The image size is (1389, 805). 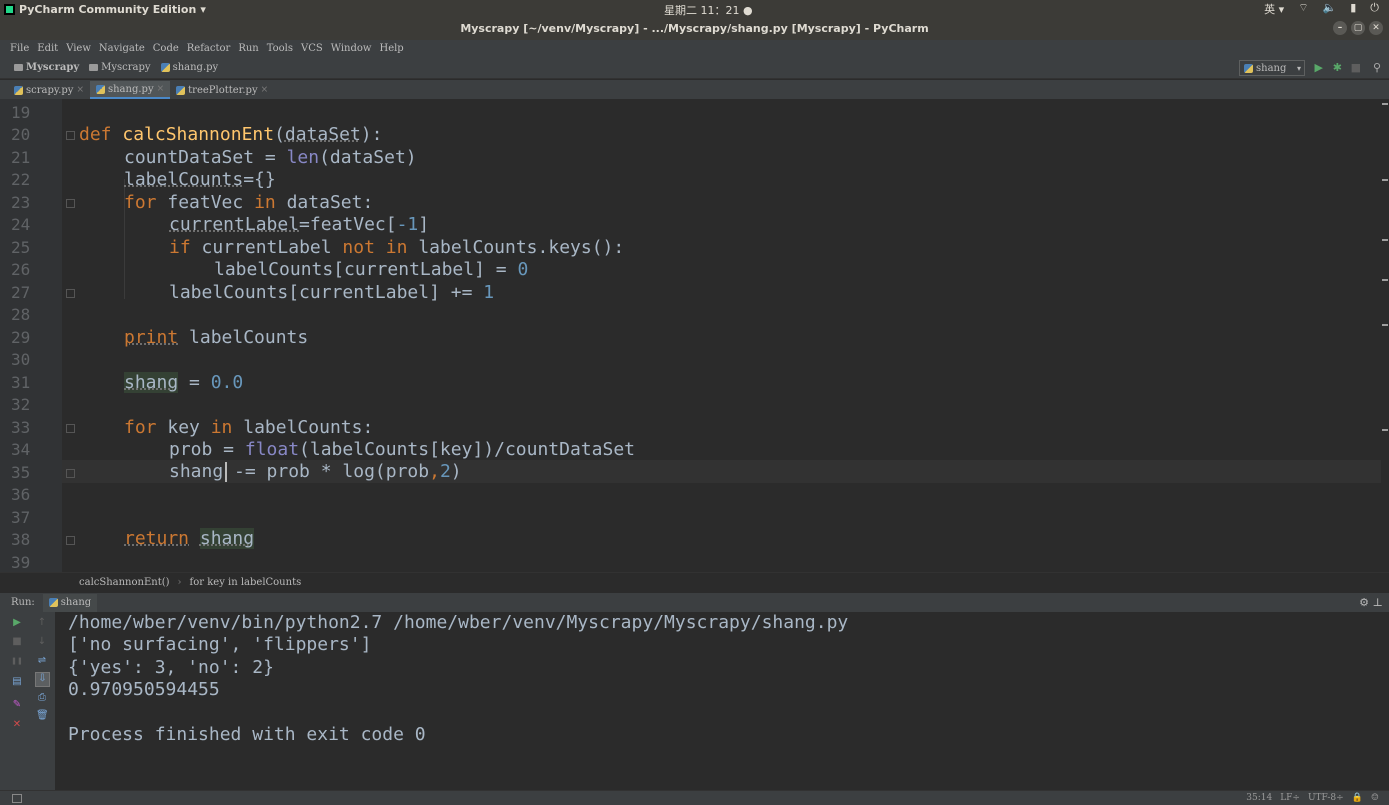 I want to click on run-tab-shang: shang, so click(x=70, y=602).